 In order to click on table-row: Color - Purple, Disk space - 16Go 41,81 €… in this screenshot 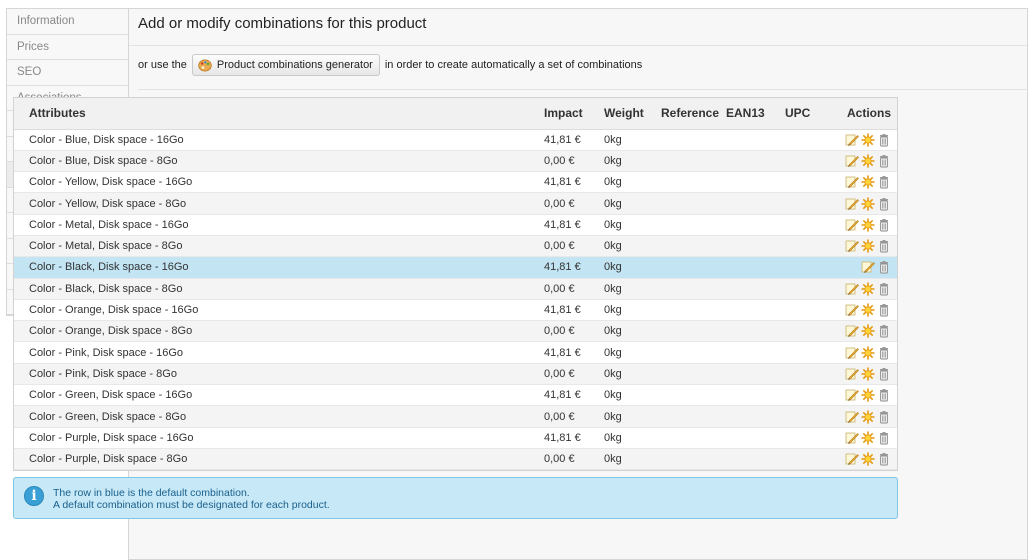, I will do `click(455, 438)`.